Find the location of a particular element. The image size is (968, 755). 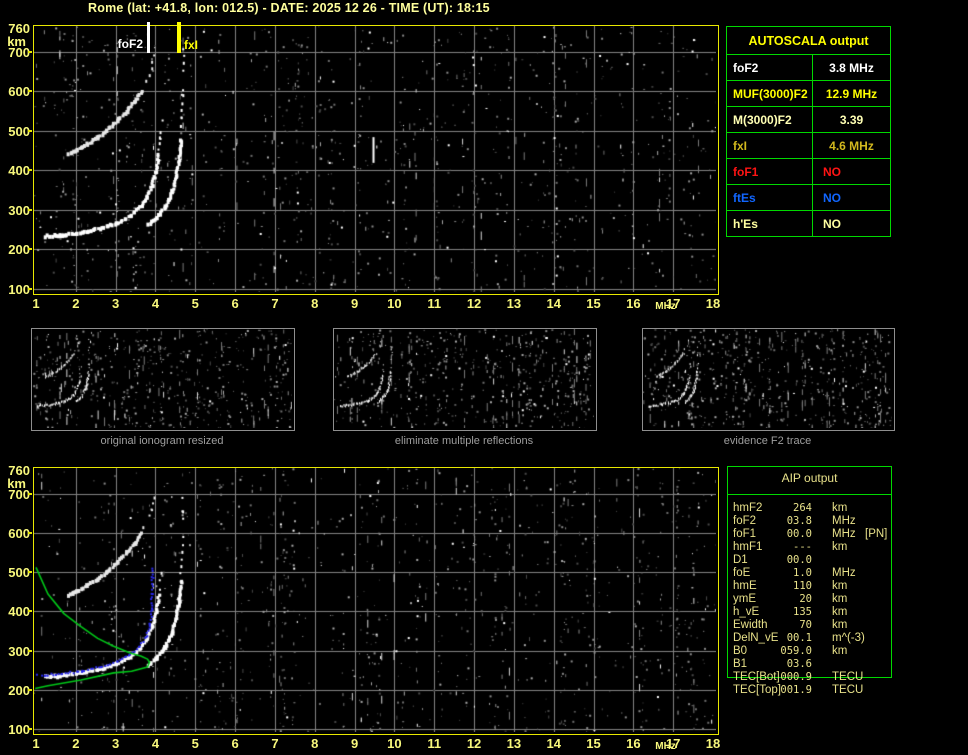

parameter-name: foF1 is located at coordinates (770, 171).